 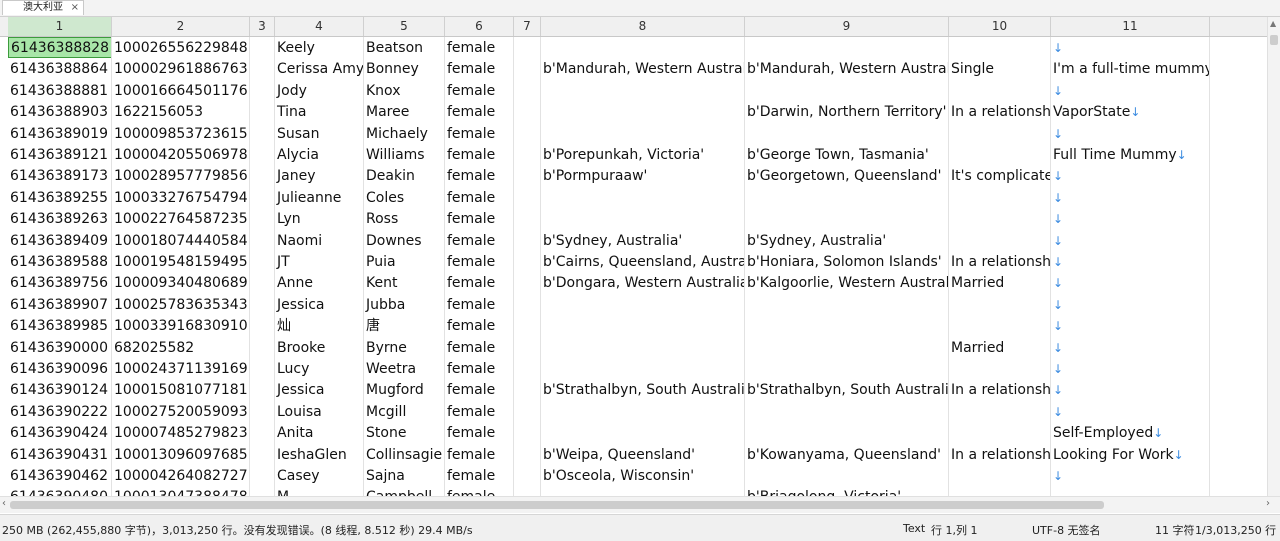 What do you see at coordinates (60, 282) in the screenshot?
I see `table-cell: 61436389756` at bounding box center [60, 282].